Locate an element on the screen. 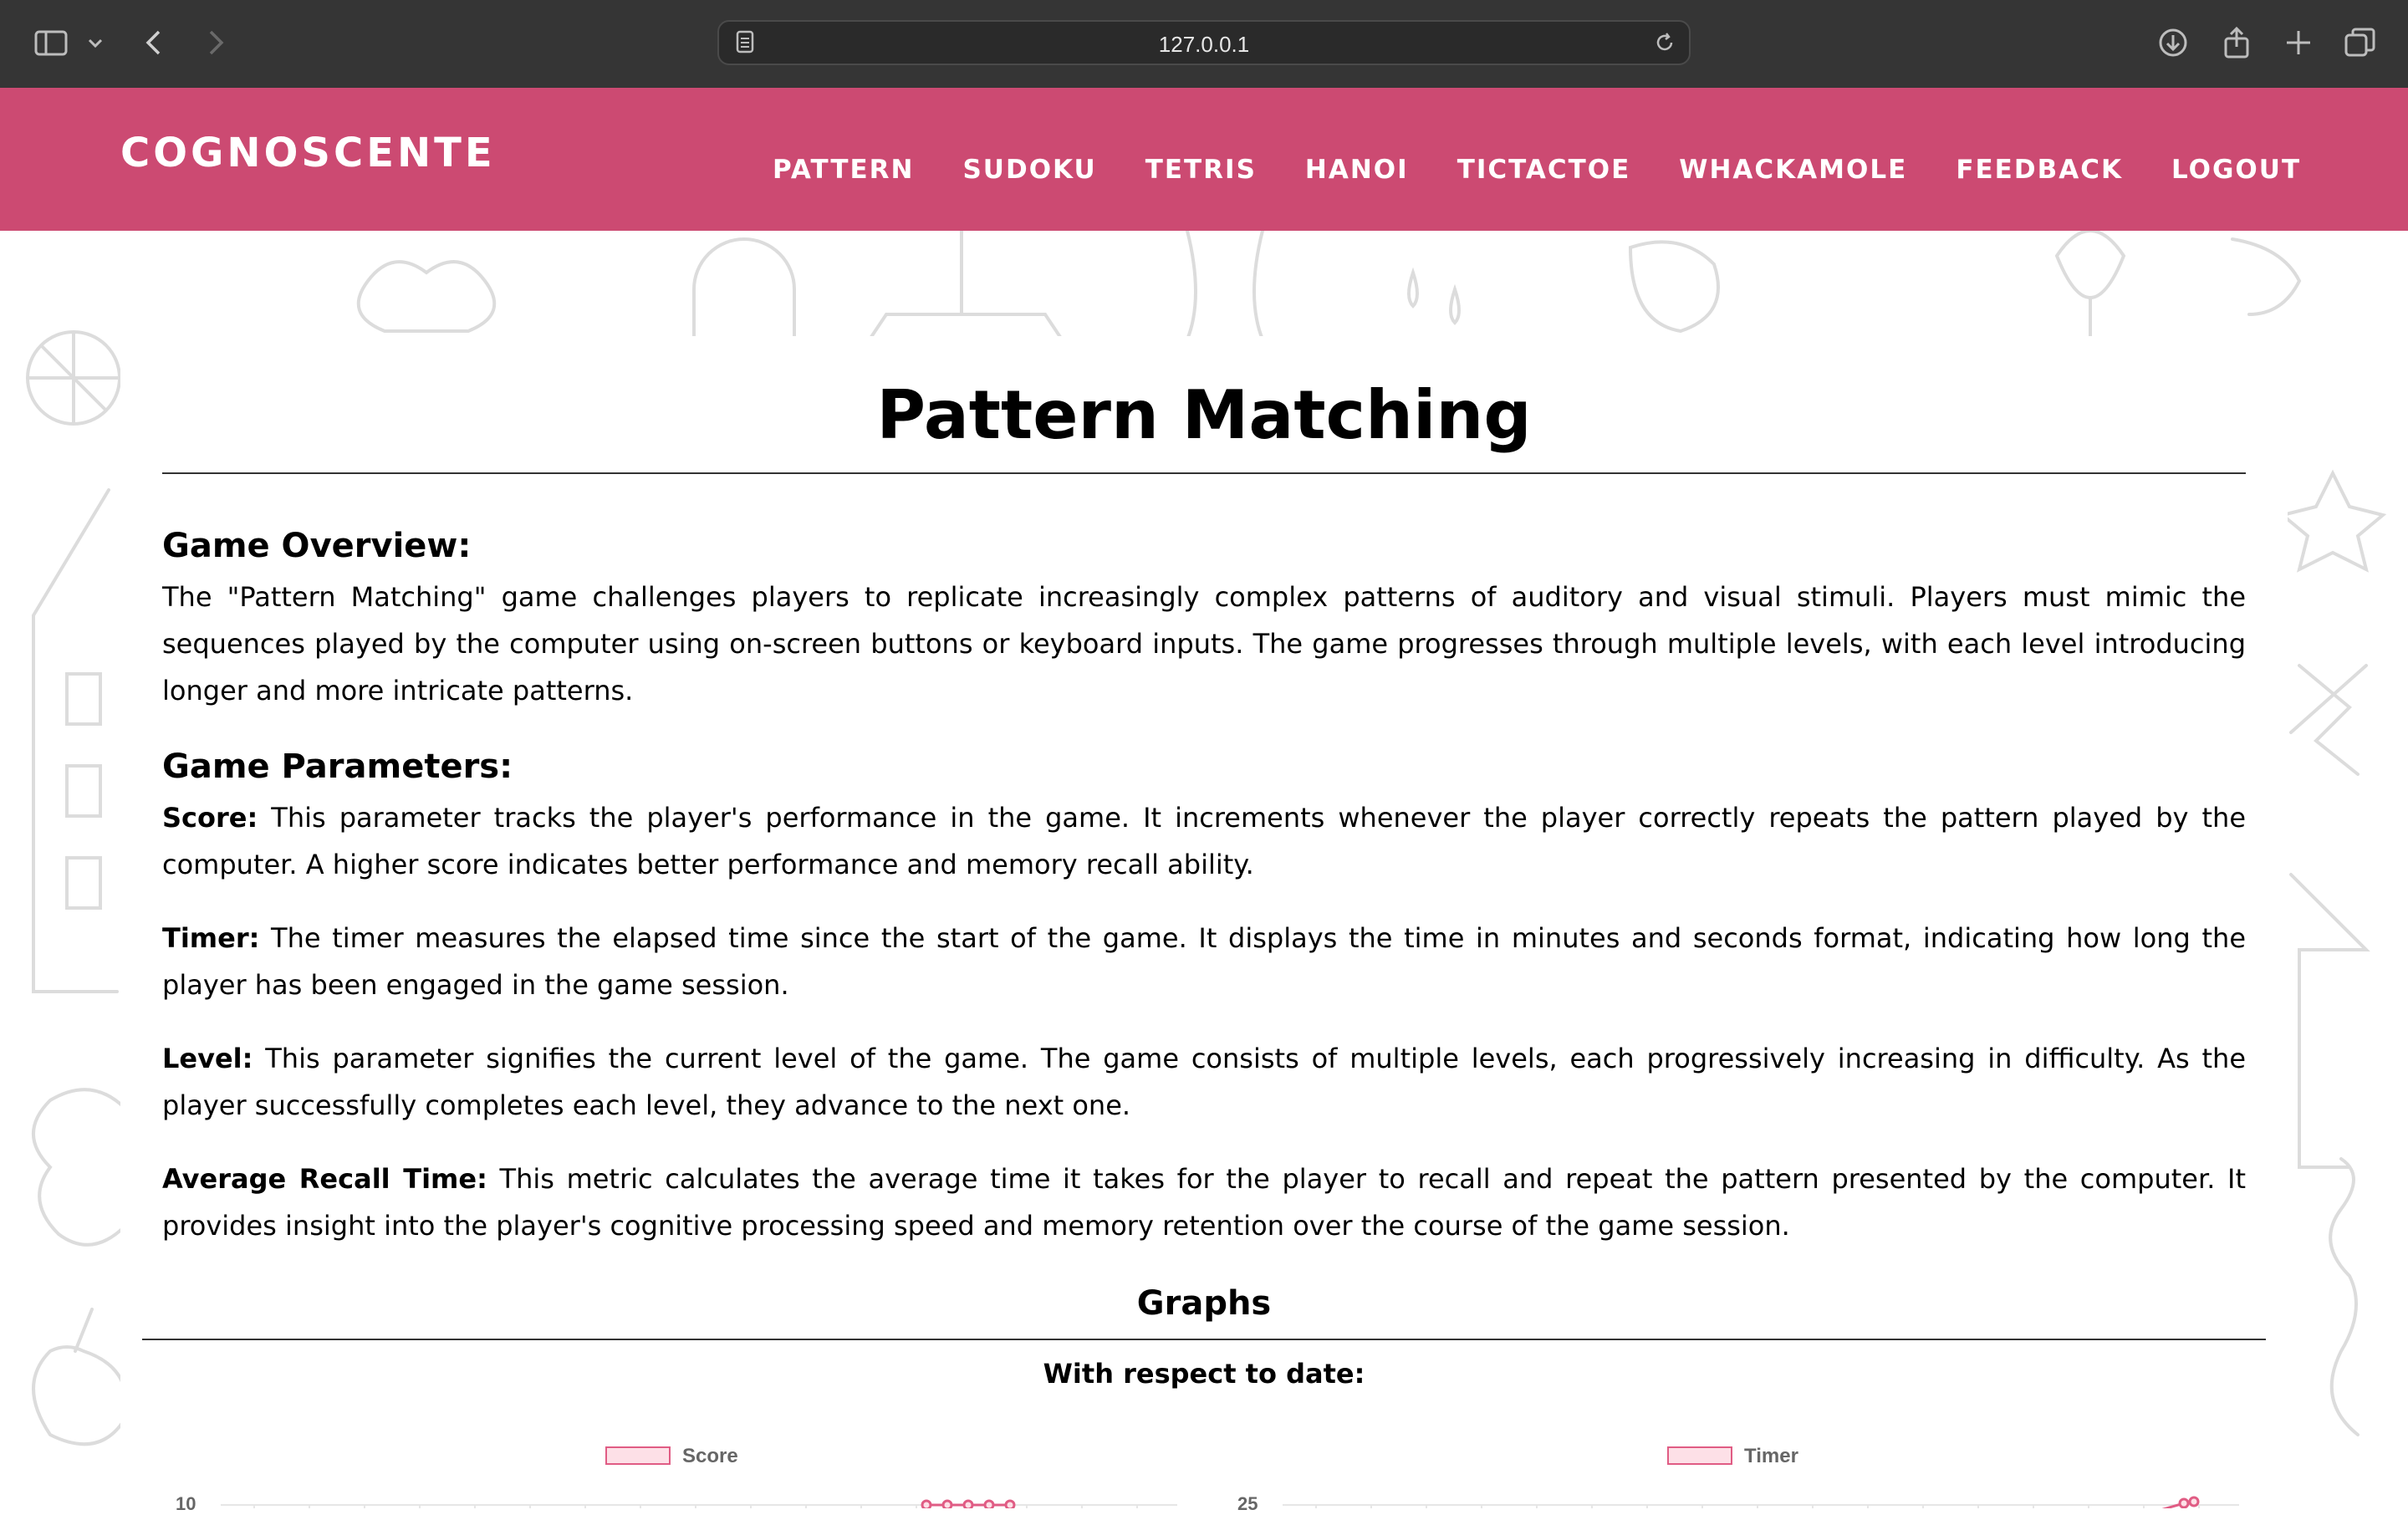  nav-tictactoe: TICTACTOE is located at coordinates (1544, 170).